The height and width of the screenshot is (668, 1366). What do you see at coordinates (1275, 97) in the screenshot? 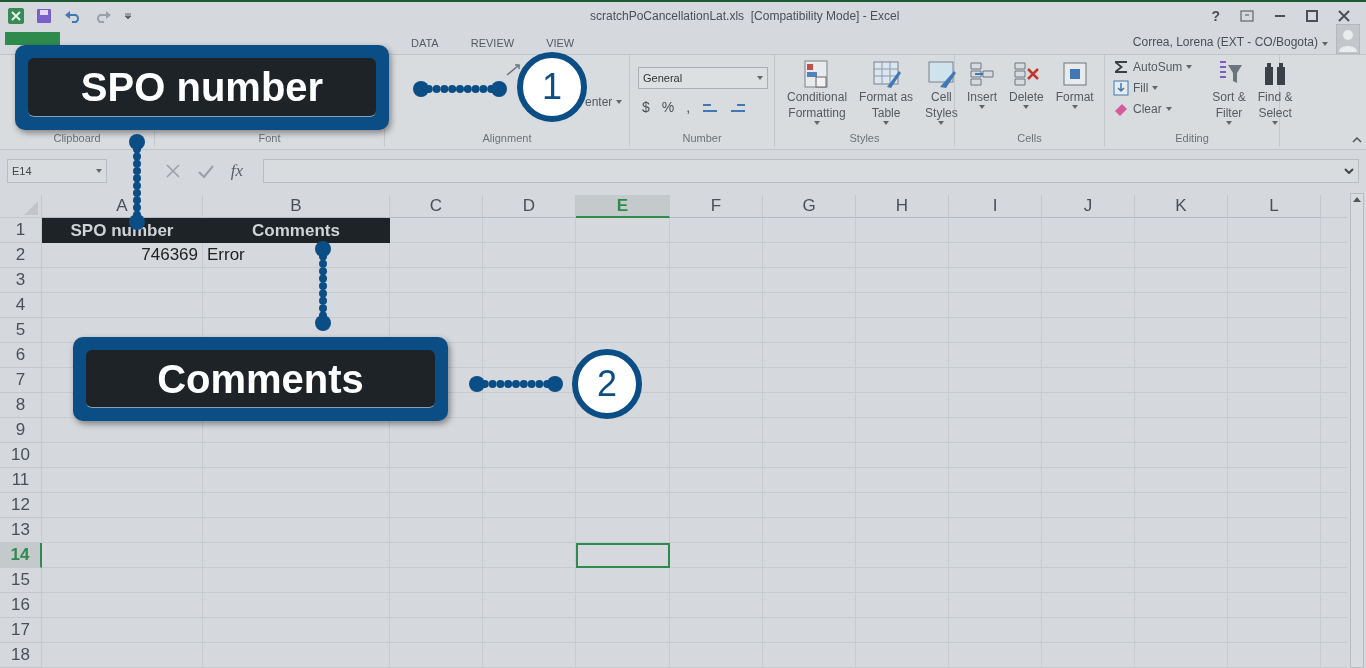
I see `button-label: Find &` at bounding box center [1275, 97].